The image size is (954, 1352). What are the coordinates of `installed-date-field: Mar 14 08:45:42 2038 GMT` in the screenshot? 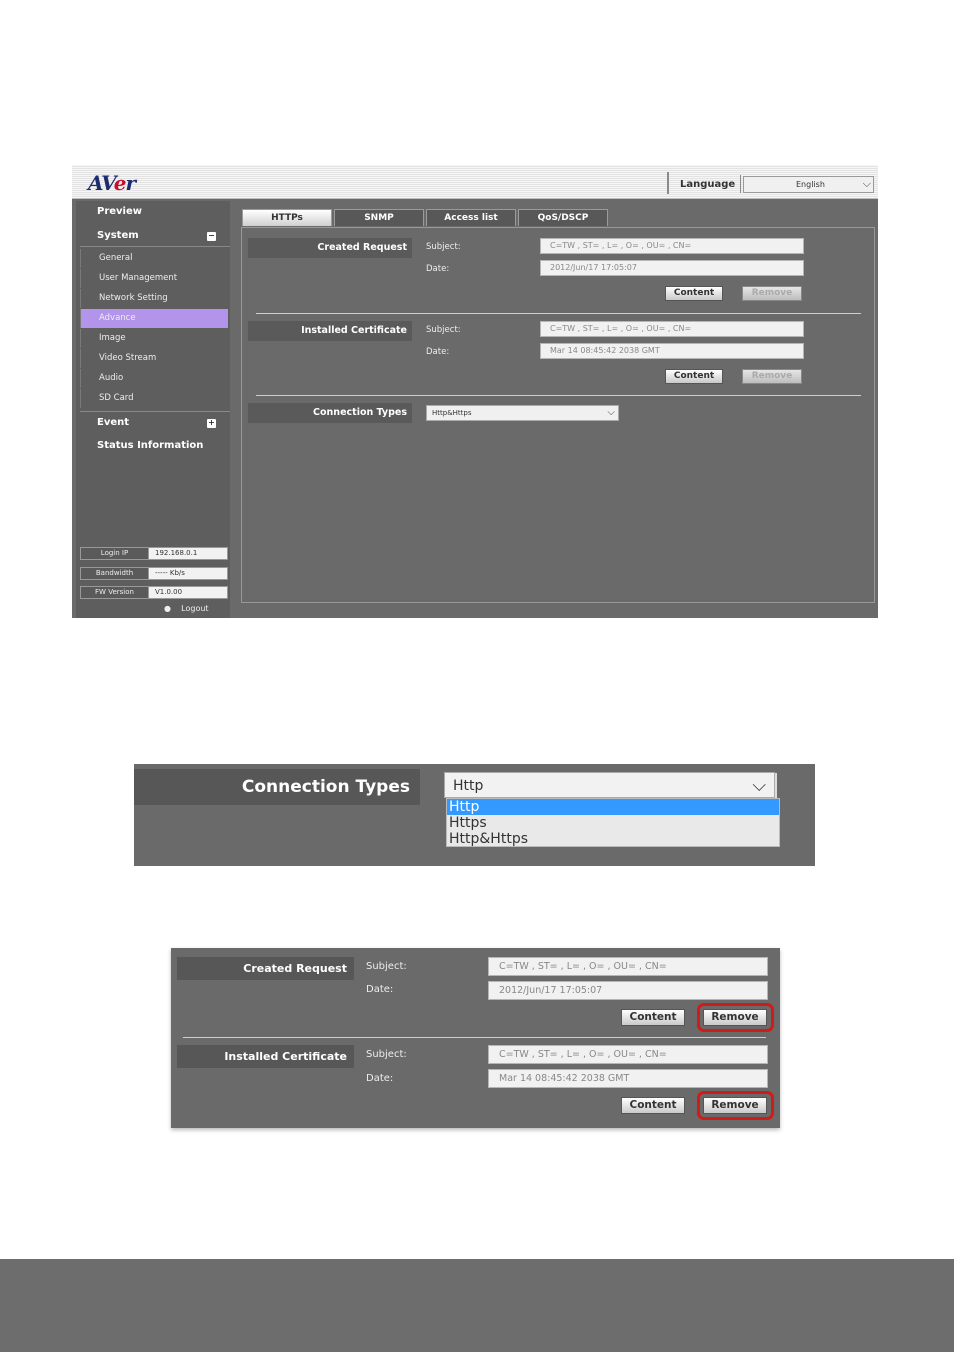 It's located at (672, 351).